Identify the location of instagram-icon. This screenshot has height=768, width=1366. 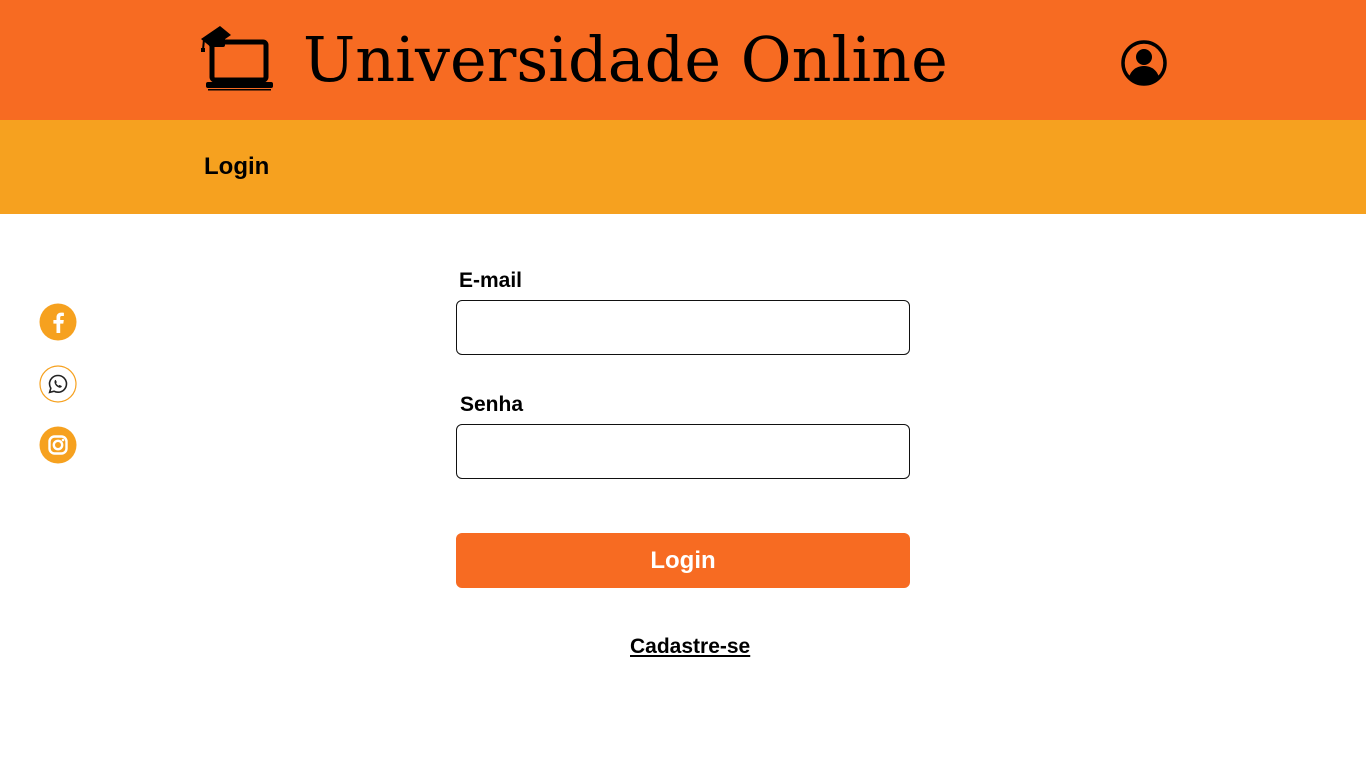
(58, 445).